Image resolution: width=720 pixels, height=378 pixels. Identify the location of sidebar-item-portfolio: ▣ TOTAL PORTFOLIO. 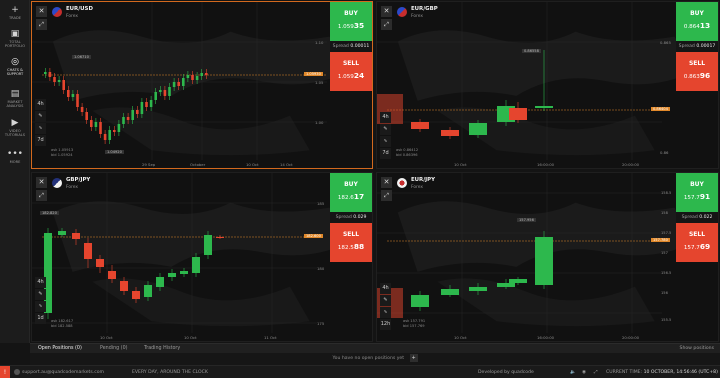
(15, 38).